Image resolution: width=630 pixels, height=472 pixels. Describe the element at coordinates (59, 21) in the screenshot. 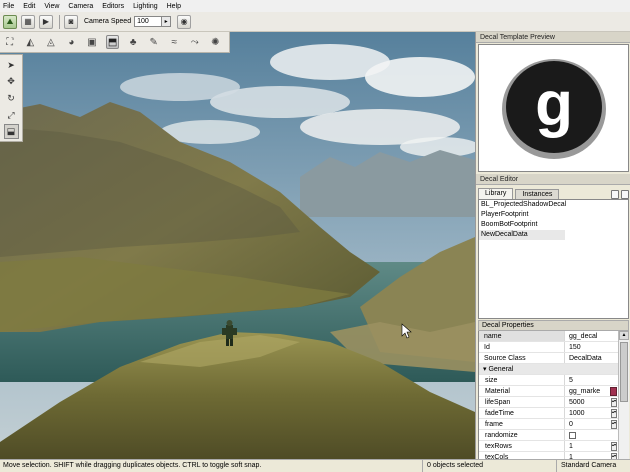

I see `toolbar-separator` at that location.